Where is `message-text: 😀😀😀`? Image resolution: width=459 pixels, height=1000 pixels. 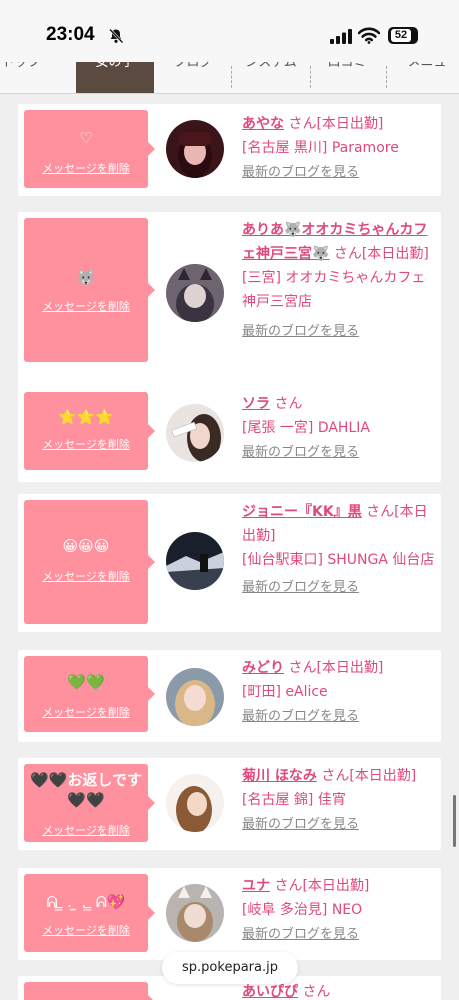
message-text: 😀😀😀 is located at coordinates (86, 546).